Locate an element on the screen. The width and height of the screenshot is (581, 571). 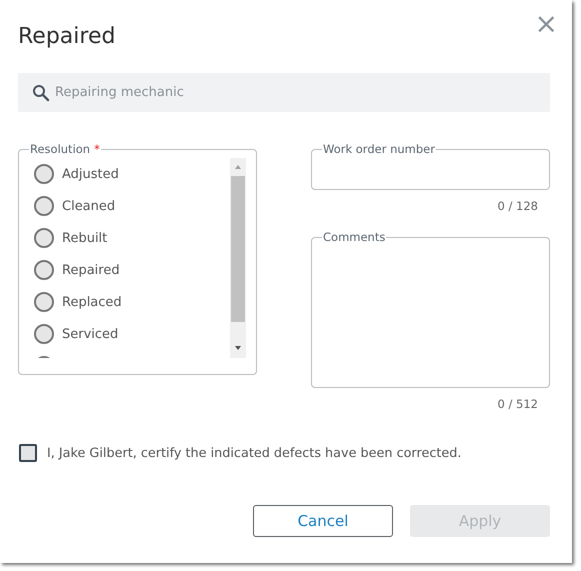
field-label: Work order number is located at coordinates (379, 149).